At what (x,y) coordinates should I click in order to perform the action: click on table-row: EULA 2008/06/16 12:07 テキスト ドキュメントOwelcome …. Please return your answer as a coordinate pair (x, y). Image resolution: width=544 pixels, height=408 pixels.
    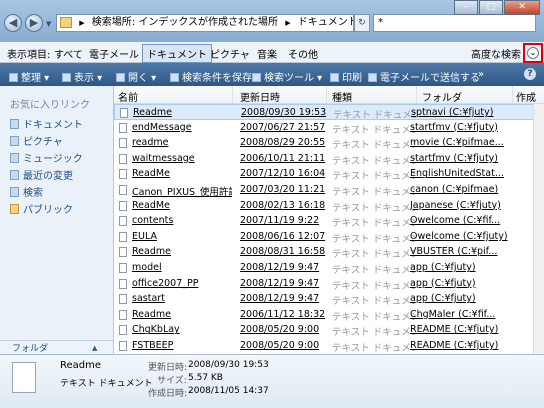
    Looking at the image, I should click on (329, 237).